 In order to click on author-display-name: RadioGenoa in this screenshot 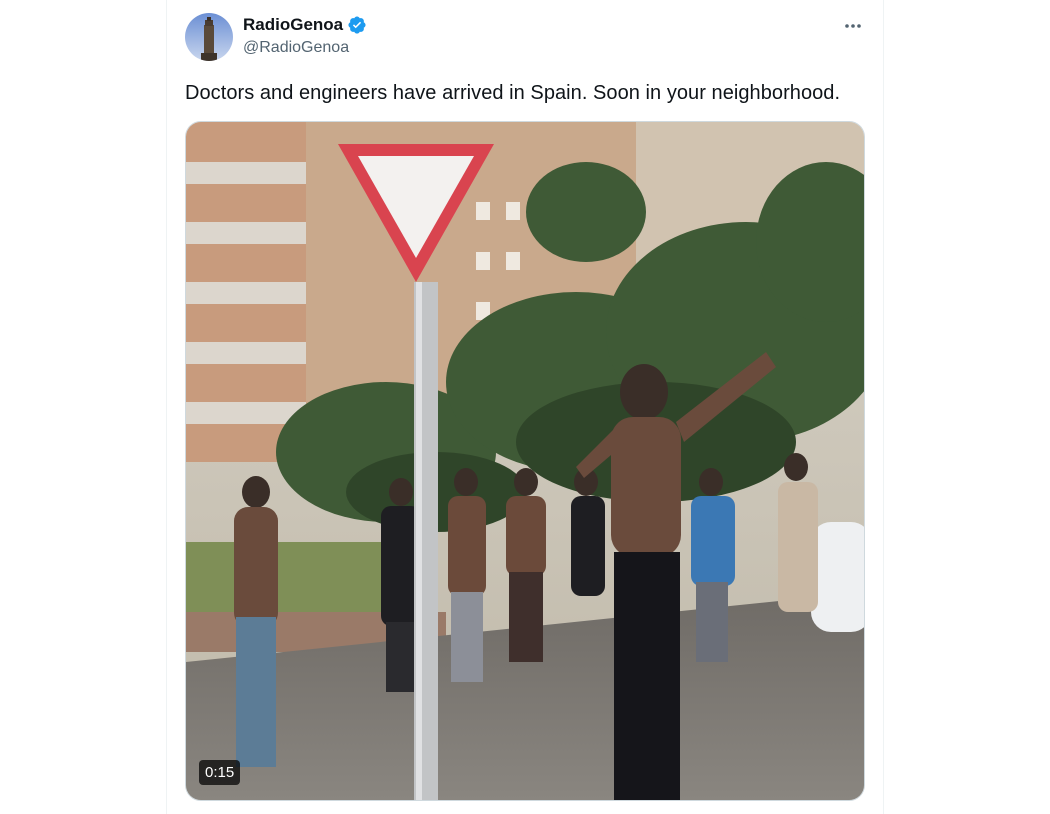, I will do `click(293, 25)`.